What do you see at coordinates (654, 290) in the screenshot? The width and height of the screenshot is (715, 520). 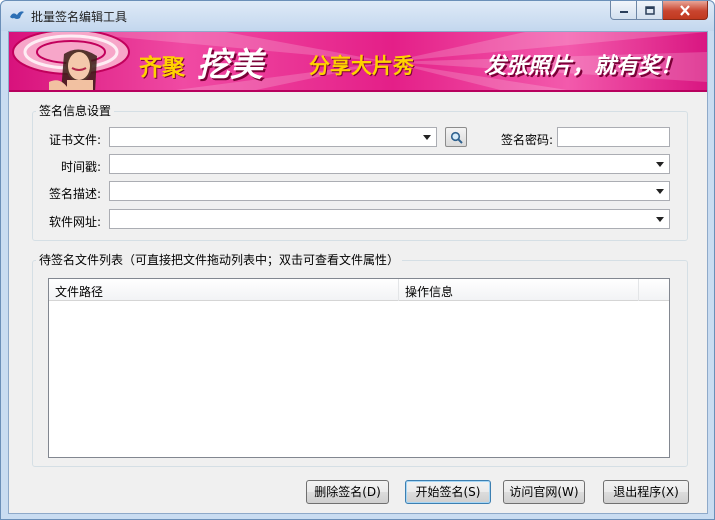 I see `column-header-filler` at bounding box center [654, 290].